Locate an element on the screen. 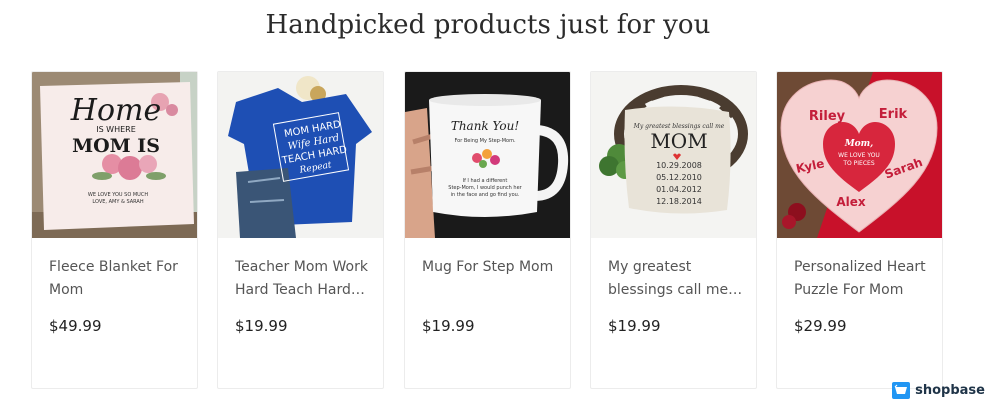 This screenshot has width=992, height=406. product-name: Personalized Heart Puzzle For Mom is located at coordinates (862, 279).